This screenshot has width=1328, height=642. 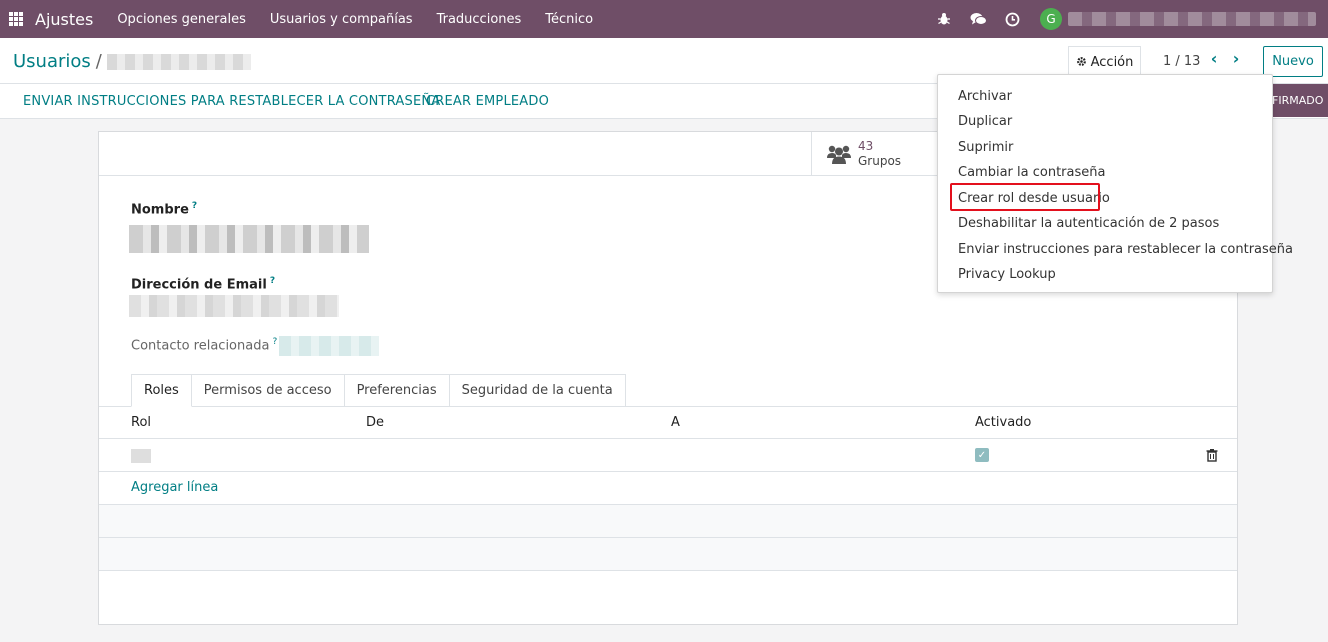 What do you see at coordinates (64, 19) in the screenshot?
I see `app-brand: Ajustes` at bounding box center [64, 19].